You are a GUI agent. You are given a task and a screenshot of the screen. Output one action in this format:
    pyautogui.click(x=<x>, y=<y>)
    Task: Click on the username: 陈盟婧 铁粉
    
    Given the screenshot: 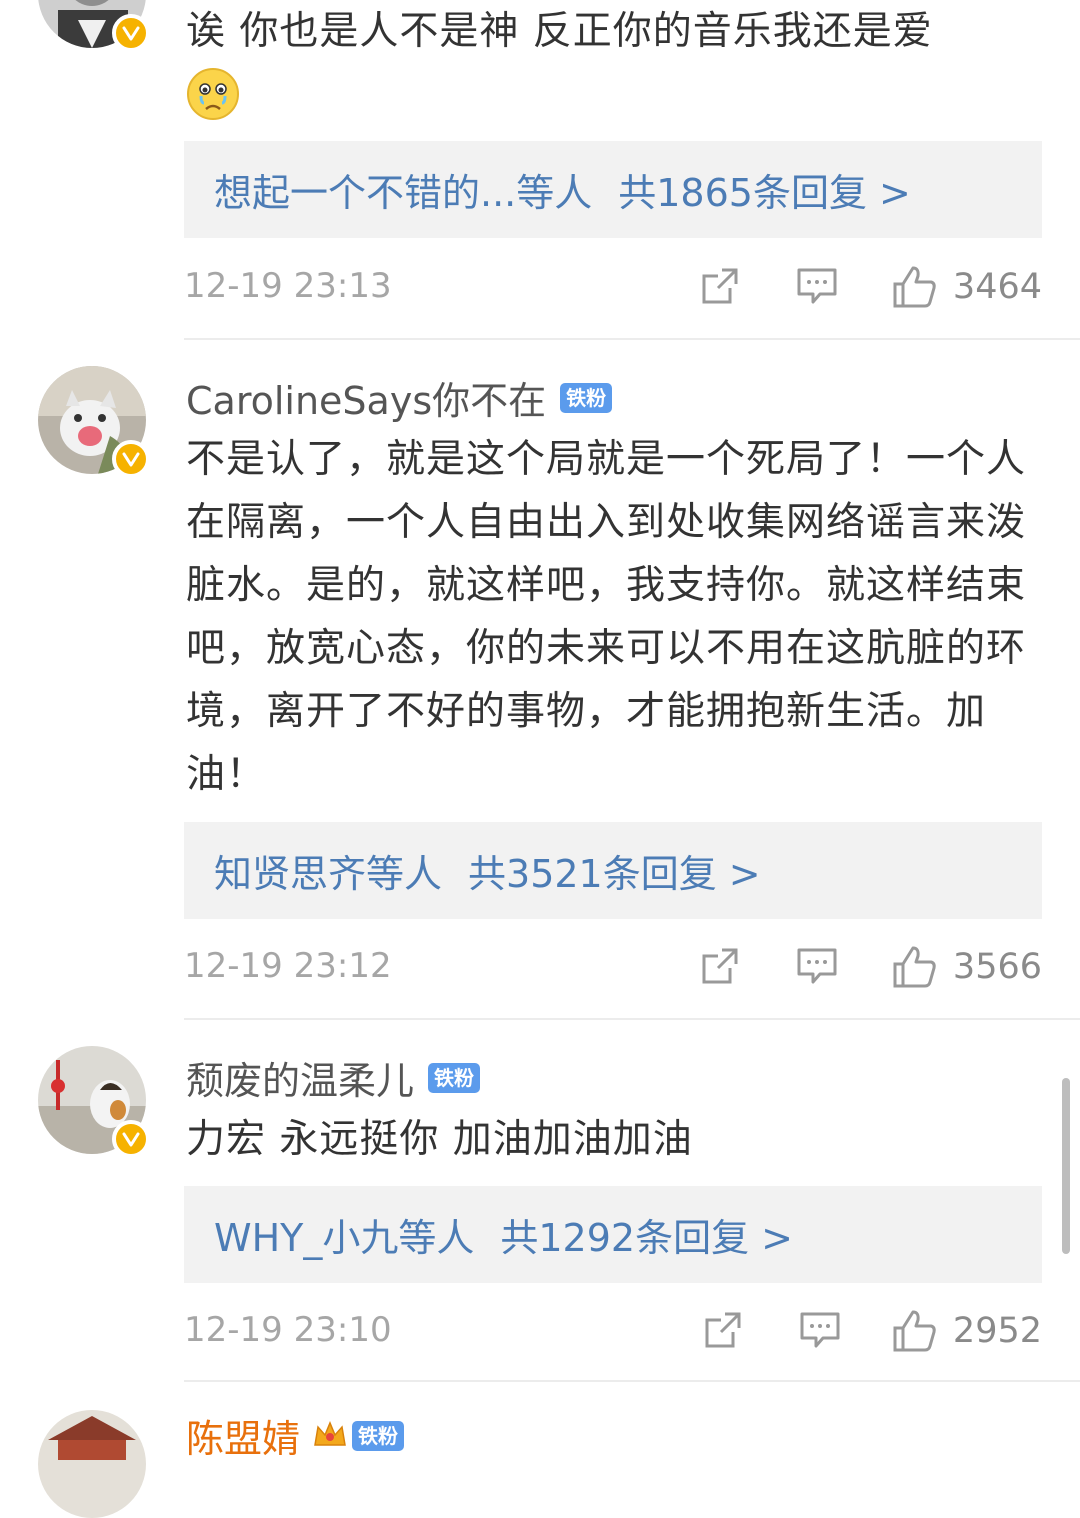 What is the action you would take?
    pyautogui.click(x=295, y=1435)
    